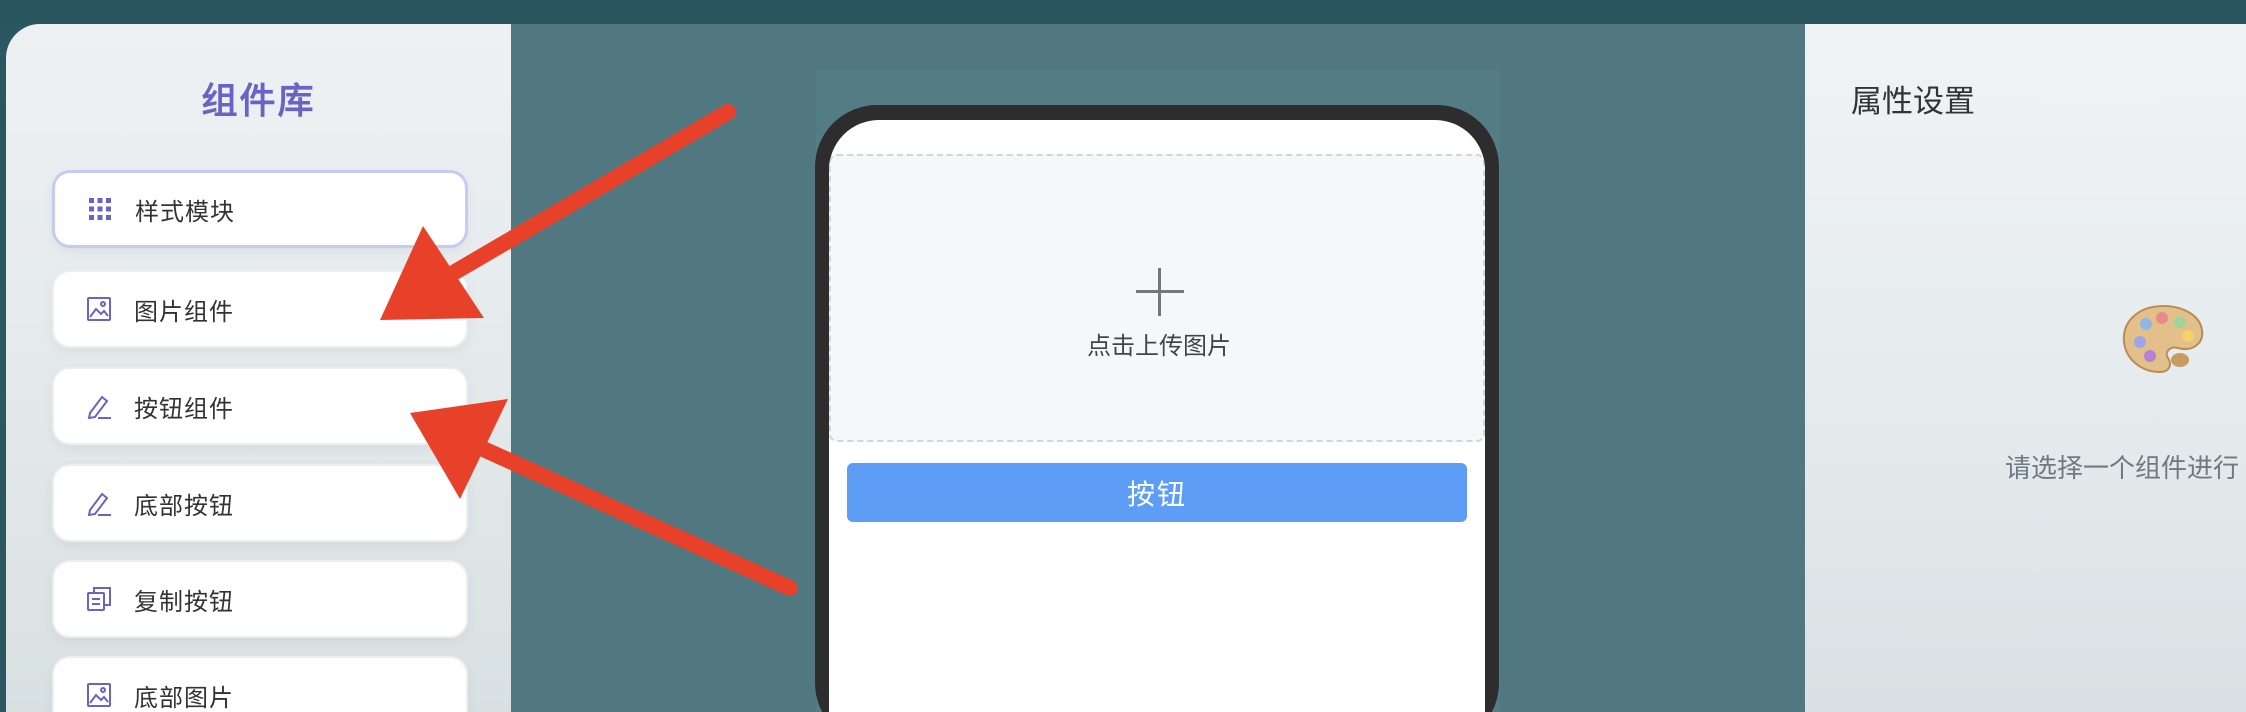 This screenshot has width=2246, height=712. Describe the element at coordinates (1157, 492) in the screenshot. I see `preview-button: 按钮` at that location.